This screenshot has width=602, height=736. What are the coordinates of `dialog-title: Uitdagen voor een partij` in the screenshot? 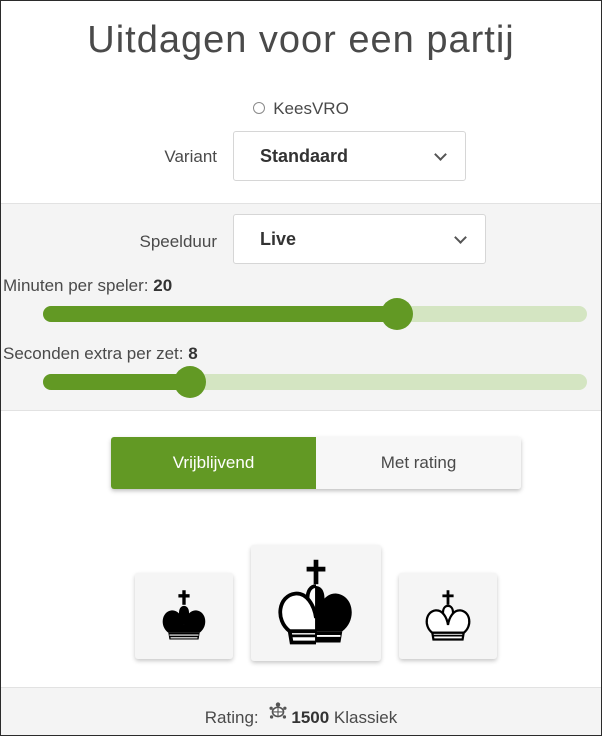 It's located at (301, 40).